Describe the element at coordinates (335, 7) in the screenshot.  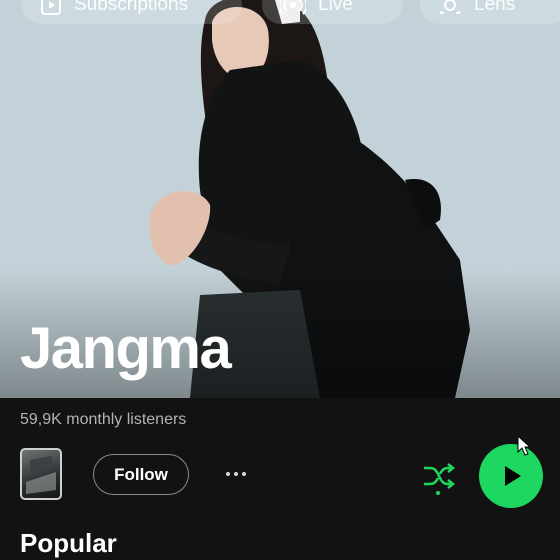
I see `live-label: Live` at that location.